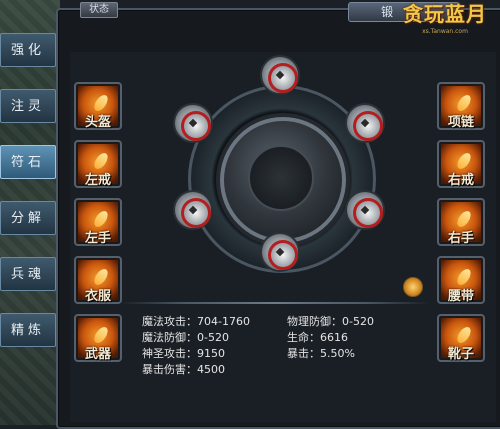  Describe the element at coordinates (303, 337) in the screenshot. I see `stat-label: 生命：` at that location.